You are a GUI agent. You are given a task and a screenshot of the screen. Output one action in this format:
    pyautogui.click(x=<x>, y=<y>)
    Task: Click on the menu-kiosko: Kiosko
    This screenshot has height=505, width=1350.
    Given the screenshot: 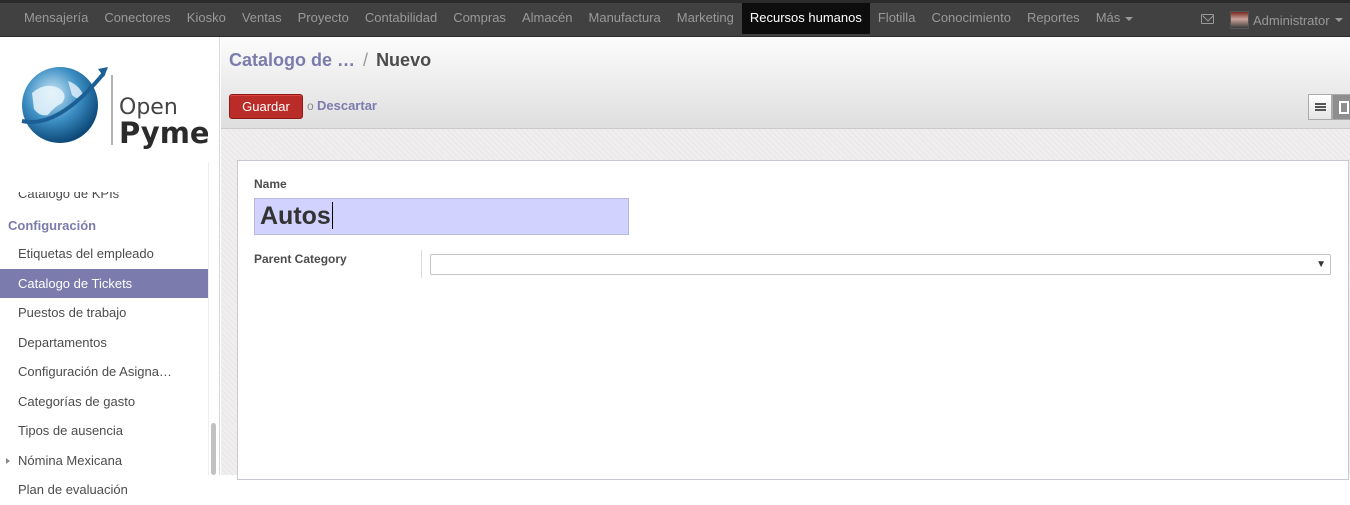 What is the action you would take?
    pyautogui.click(x=206, y=18)
    